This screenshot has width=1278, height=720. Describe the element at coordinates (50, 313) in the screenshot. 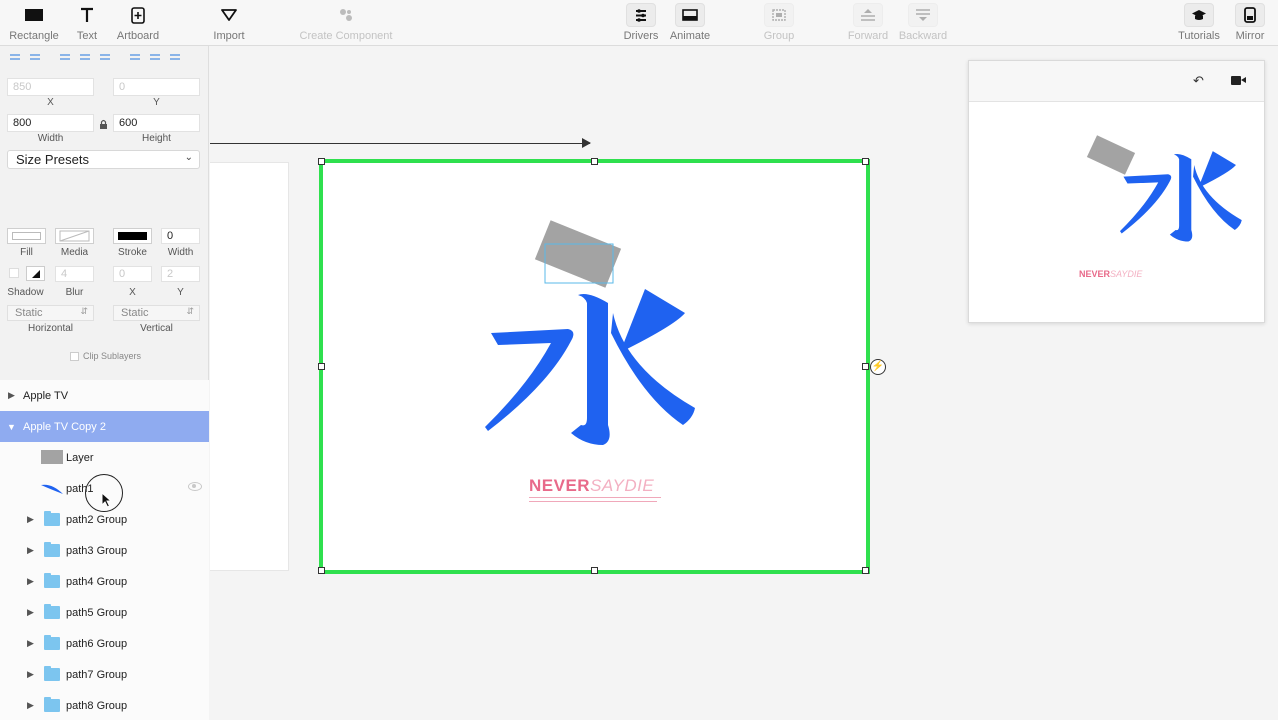

I see `horizontal-select: Static ⇵` at that location.